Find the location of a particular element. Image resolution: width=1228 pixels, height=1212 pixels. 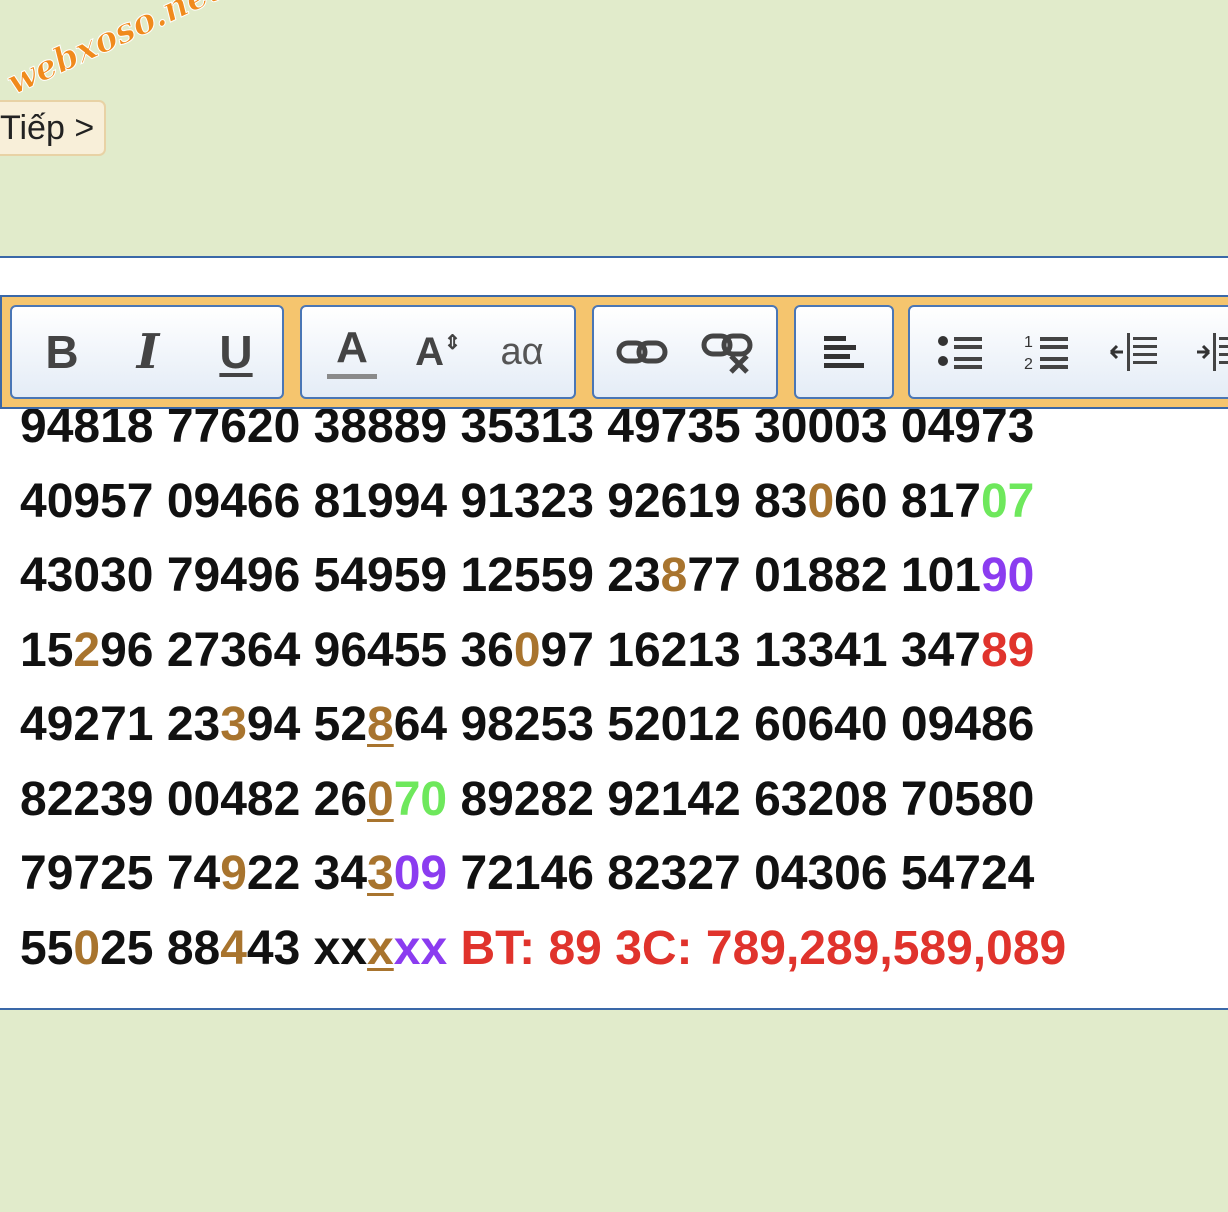

number-segment: 77 01882 101 is located at coordinates (834, 575).